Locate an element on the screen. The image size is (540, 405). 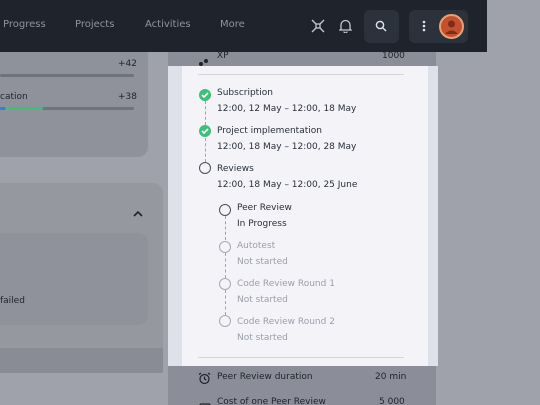
skill-row2-bar-fill-green is located at coordinates (24, 108).